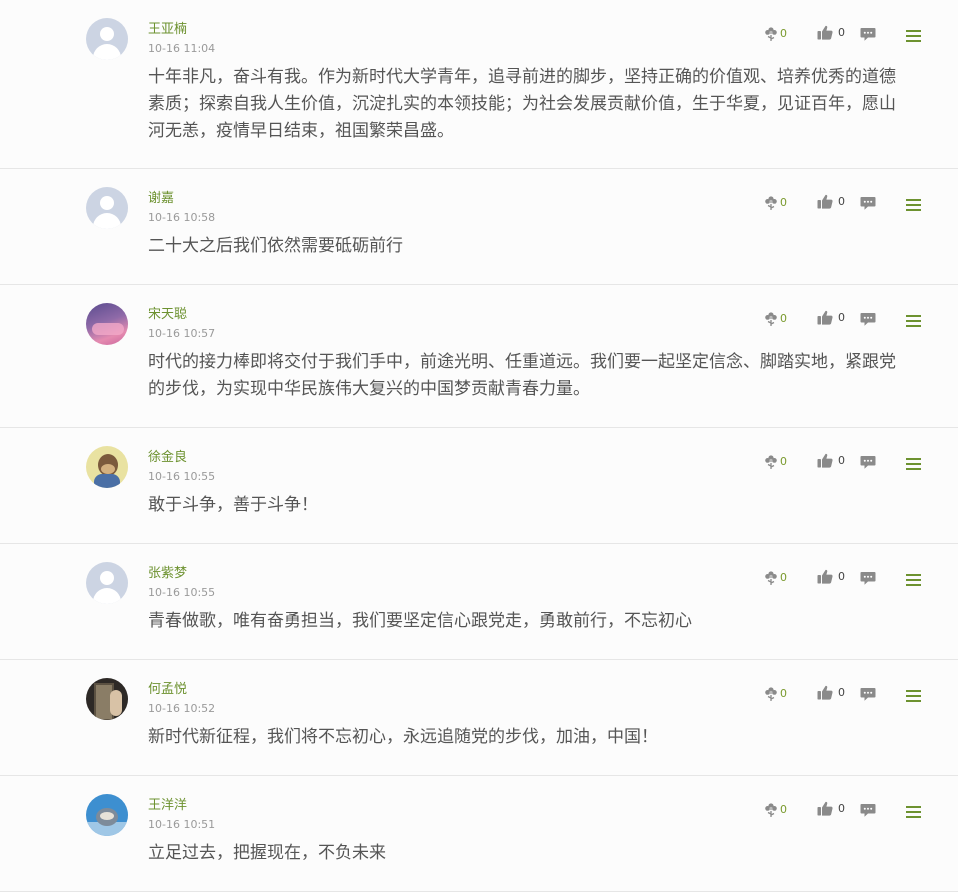 The height and width of the screenshot is (892, 958). What do you see at coordinates (167, 315) in the screenshot?
I see `comment-author: 宋天聪` at bounding box center [167, 315].